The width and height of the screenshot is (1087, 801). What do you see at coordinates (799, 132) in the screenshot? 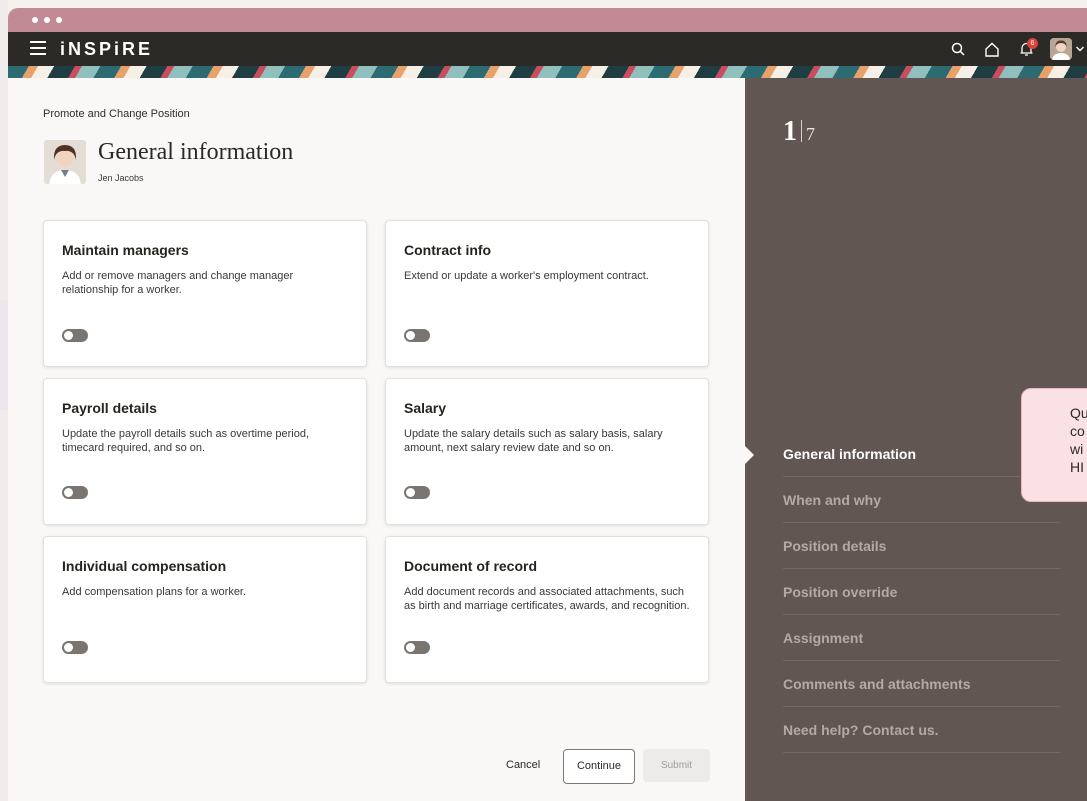
I see `step-counter: 17` at bounding box center [799, 132].